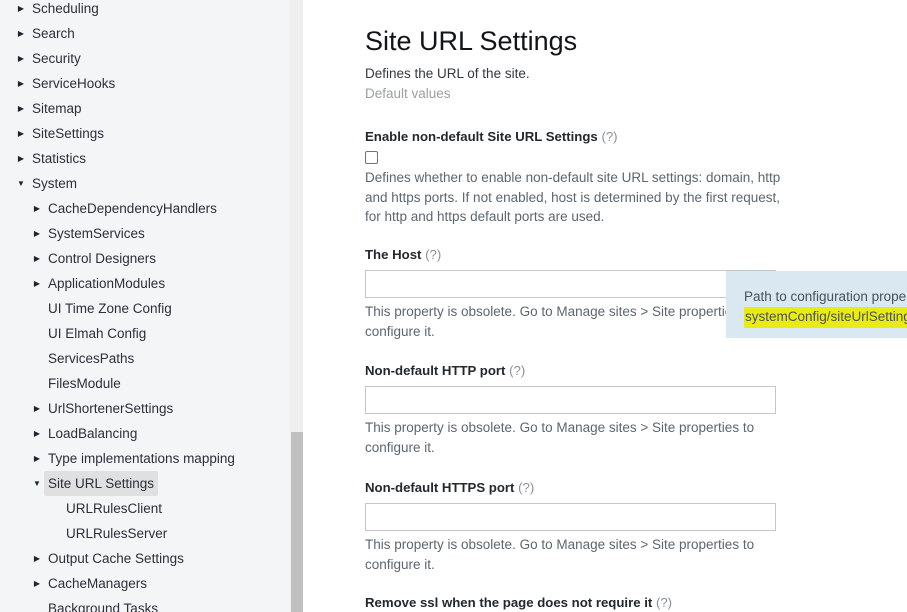 The height and width of the screenshot is (612, 907). What do you see at coordinates (151, 10) in the screenshot?
I see `sidebar-item-scheduling: Scheduling` at bounding box center [151, 10].